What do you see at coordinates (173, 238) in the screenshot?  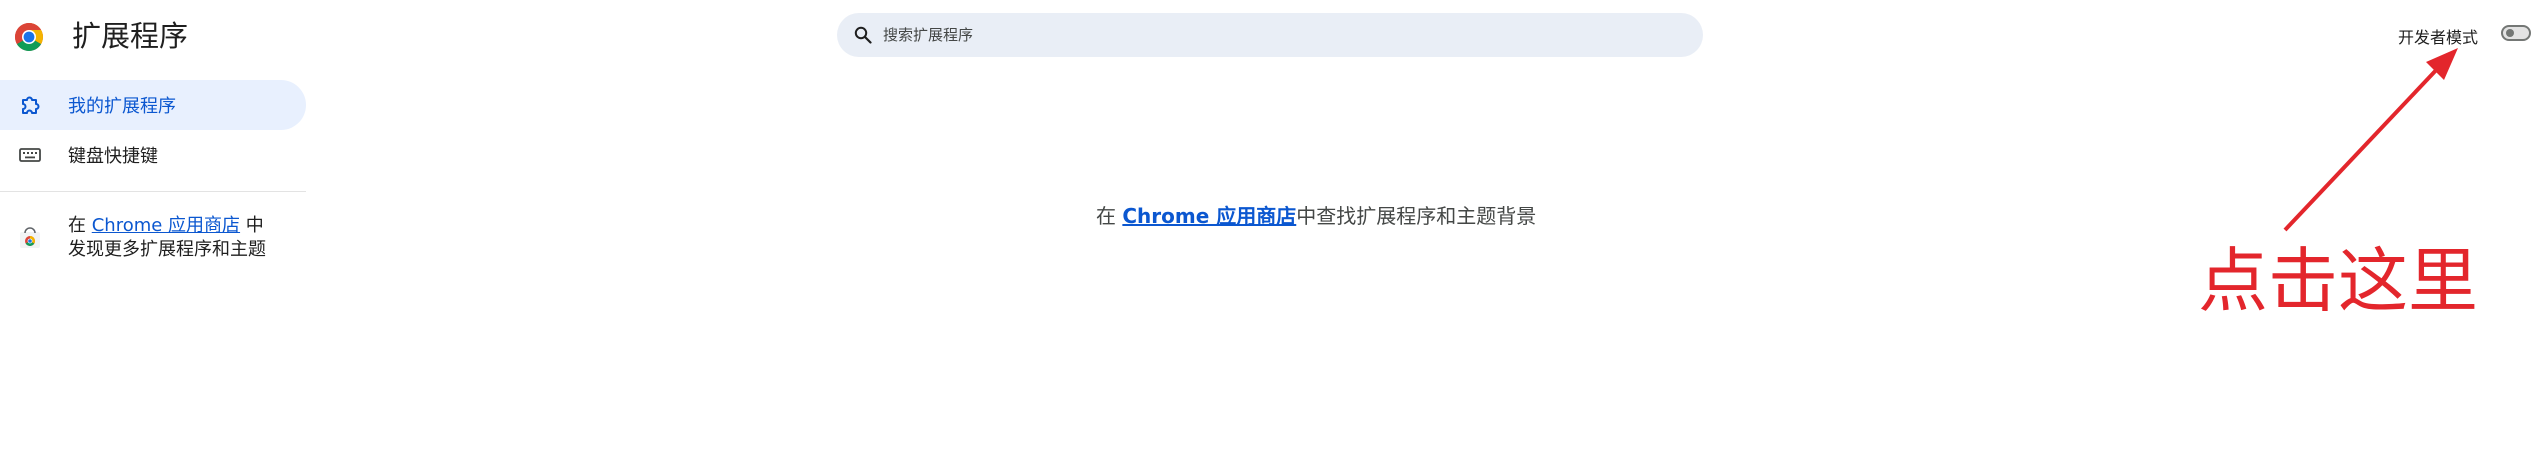 I see `web-store-promo-text: 在 Chrome 应用商店 中发现更多扩展程序和主题` at bounding box center [173, 238].